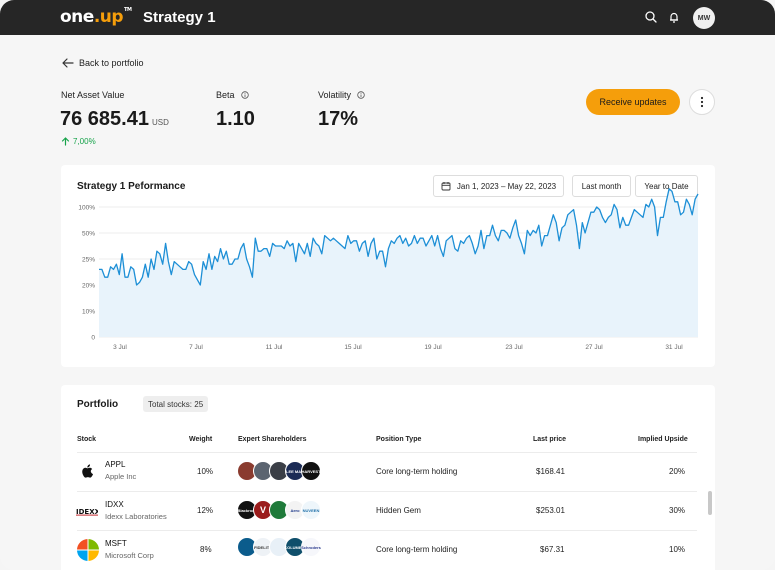 The height and width of the screenshot is (570, 775). Describe the element at coordinates (87, 511) in the screenshot. I see `idexx-logo: IDEXX` at that location.